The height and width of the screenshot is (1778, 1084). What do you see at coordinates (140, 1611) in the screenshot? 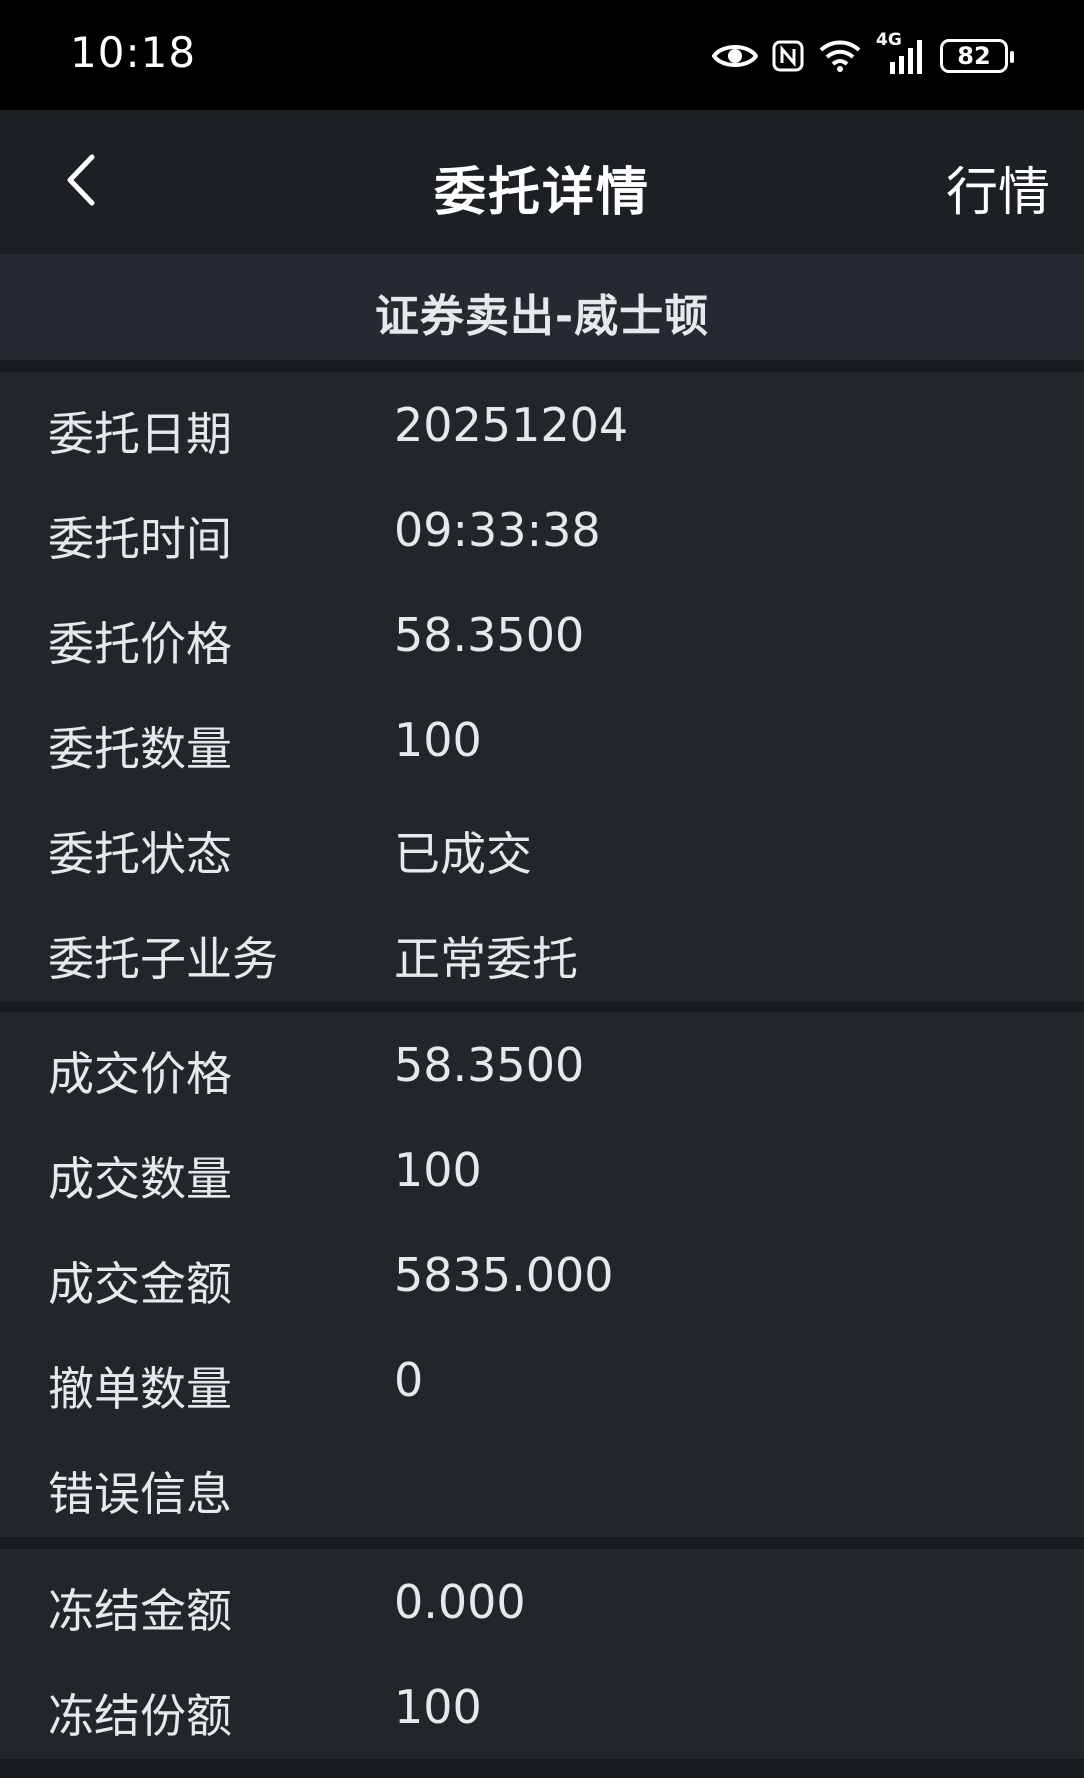
I see `detail-label: 冻结金额` at bounding box center [140, 1611].